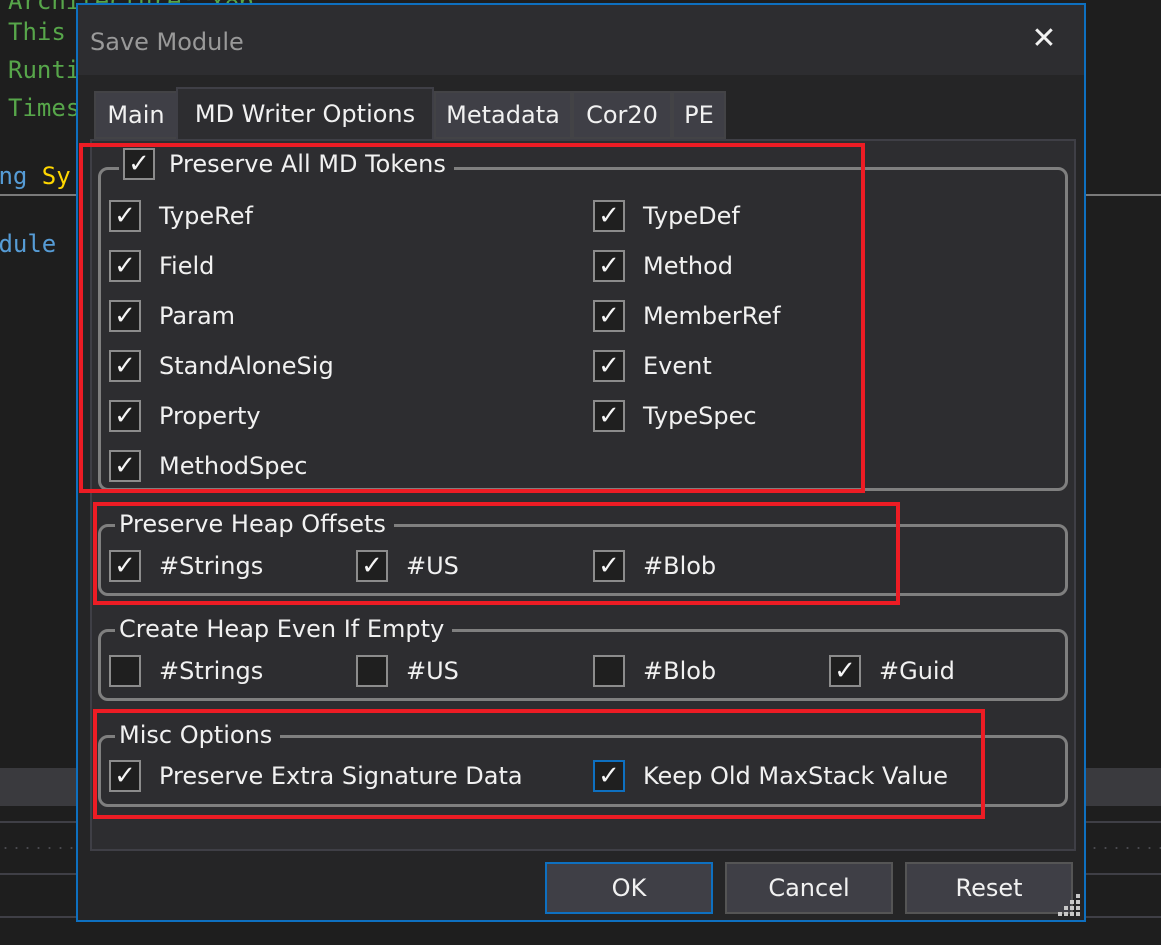  I want to click on code-line: This, so click(37, 32).